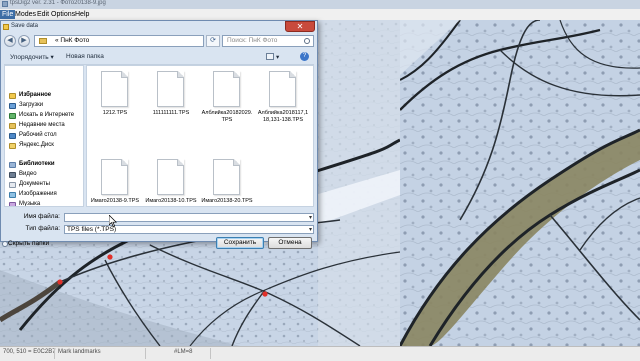 This screenshot has width=640, height=361. What do you see at coordinates (12, 165) in the screenshot?
I see `libraries-icon` at bounding box center [12, 165].